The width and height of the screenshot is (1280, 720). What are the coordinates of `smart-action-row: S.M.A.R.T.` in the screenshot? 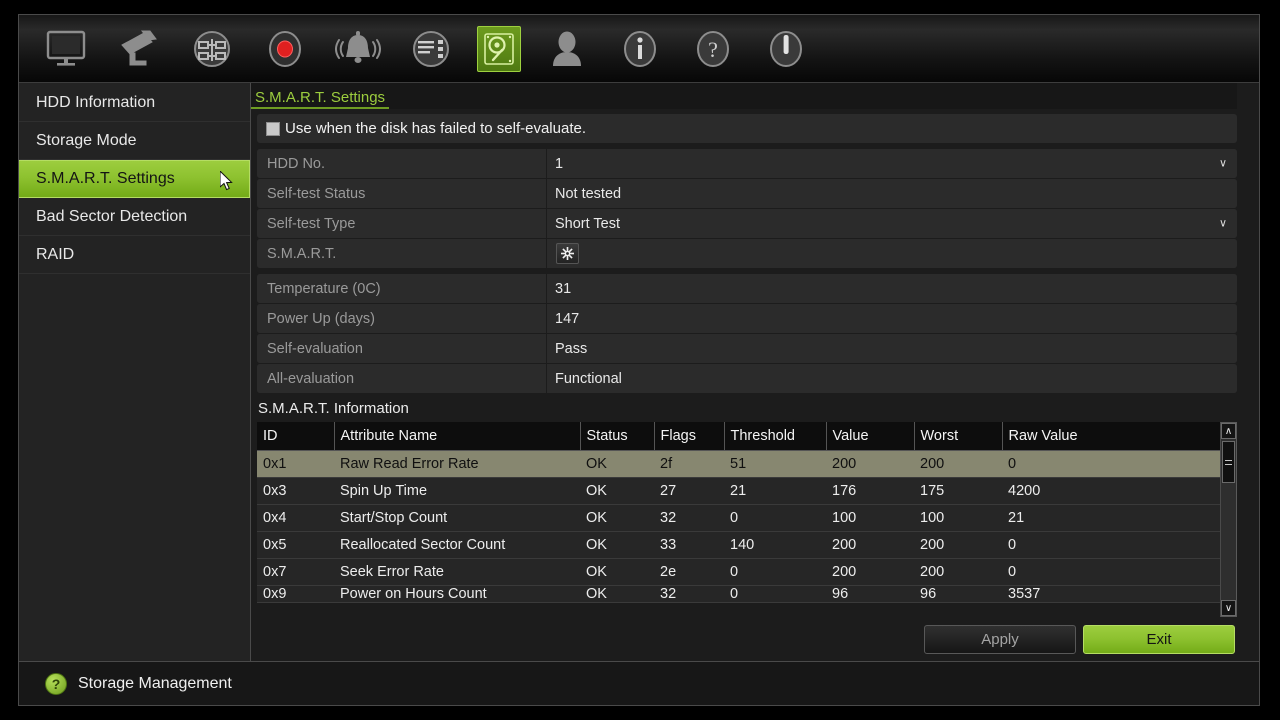 It's located at (747, 253).